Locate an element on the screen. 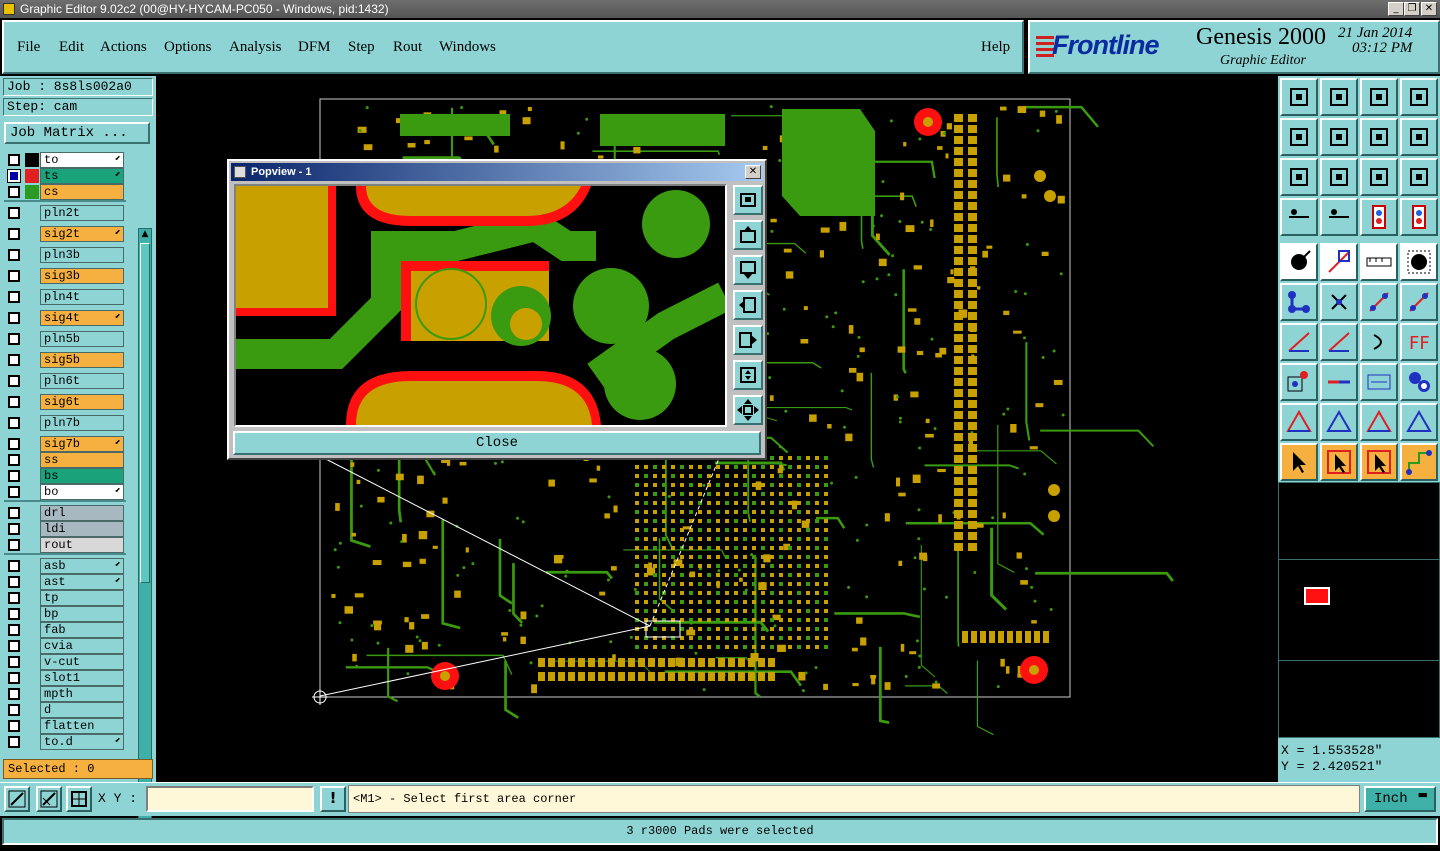 This screenshot has height=851, width=1440. layer-row-ts: ts ⬋ is located at coordinates (65, 176).